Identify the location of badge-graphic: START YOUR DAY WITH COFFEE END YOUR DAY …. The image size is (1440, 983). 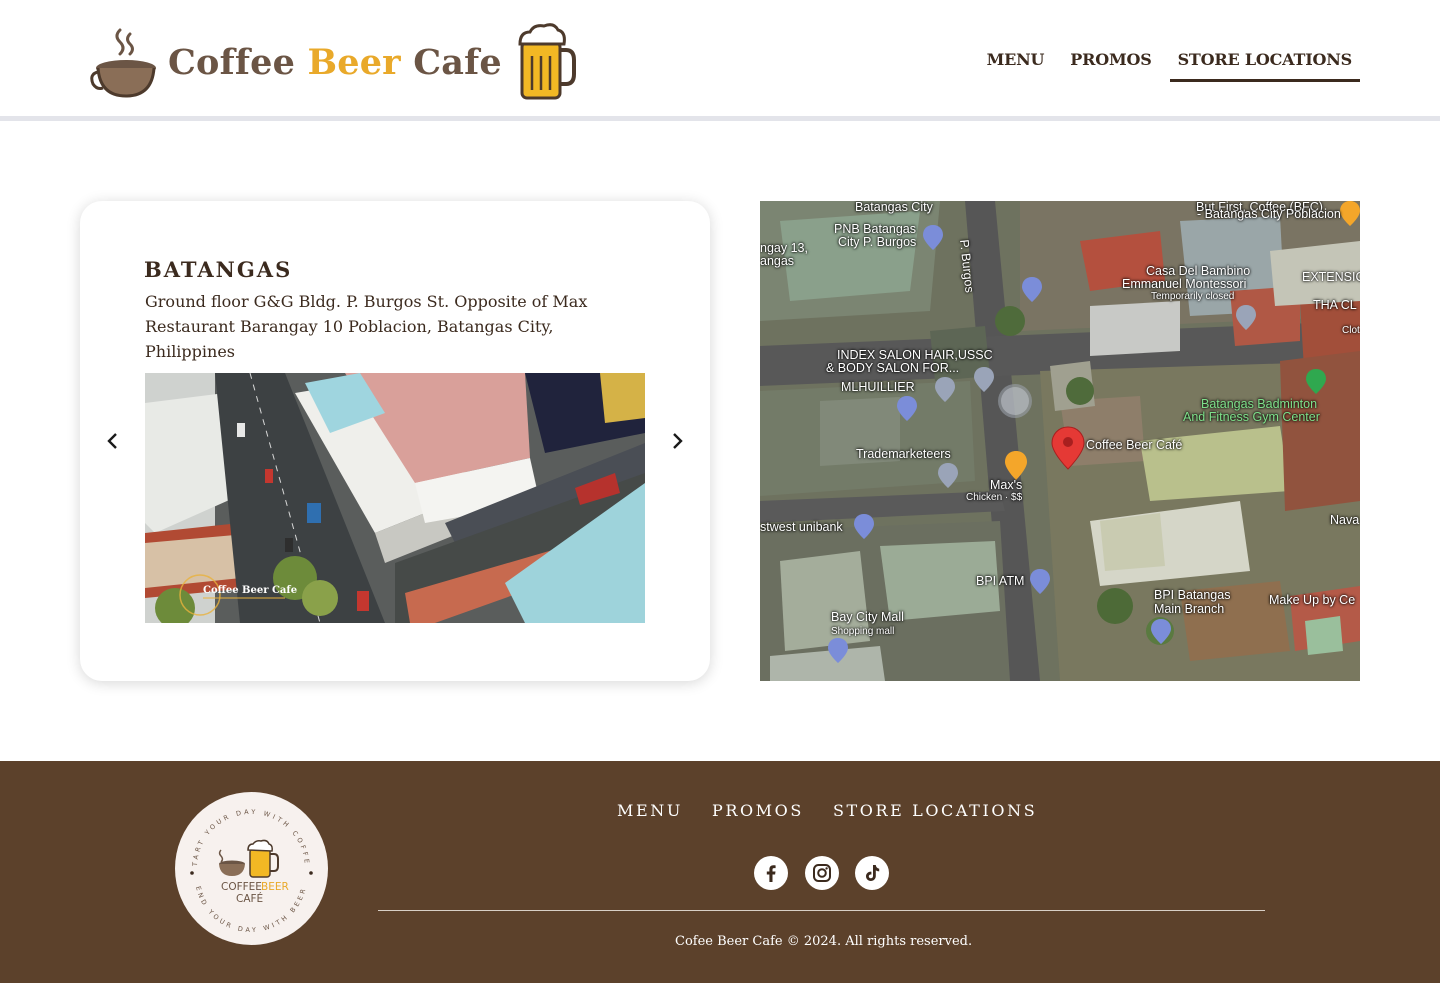
(242, 860).